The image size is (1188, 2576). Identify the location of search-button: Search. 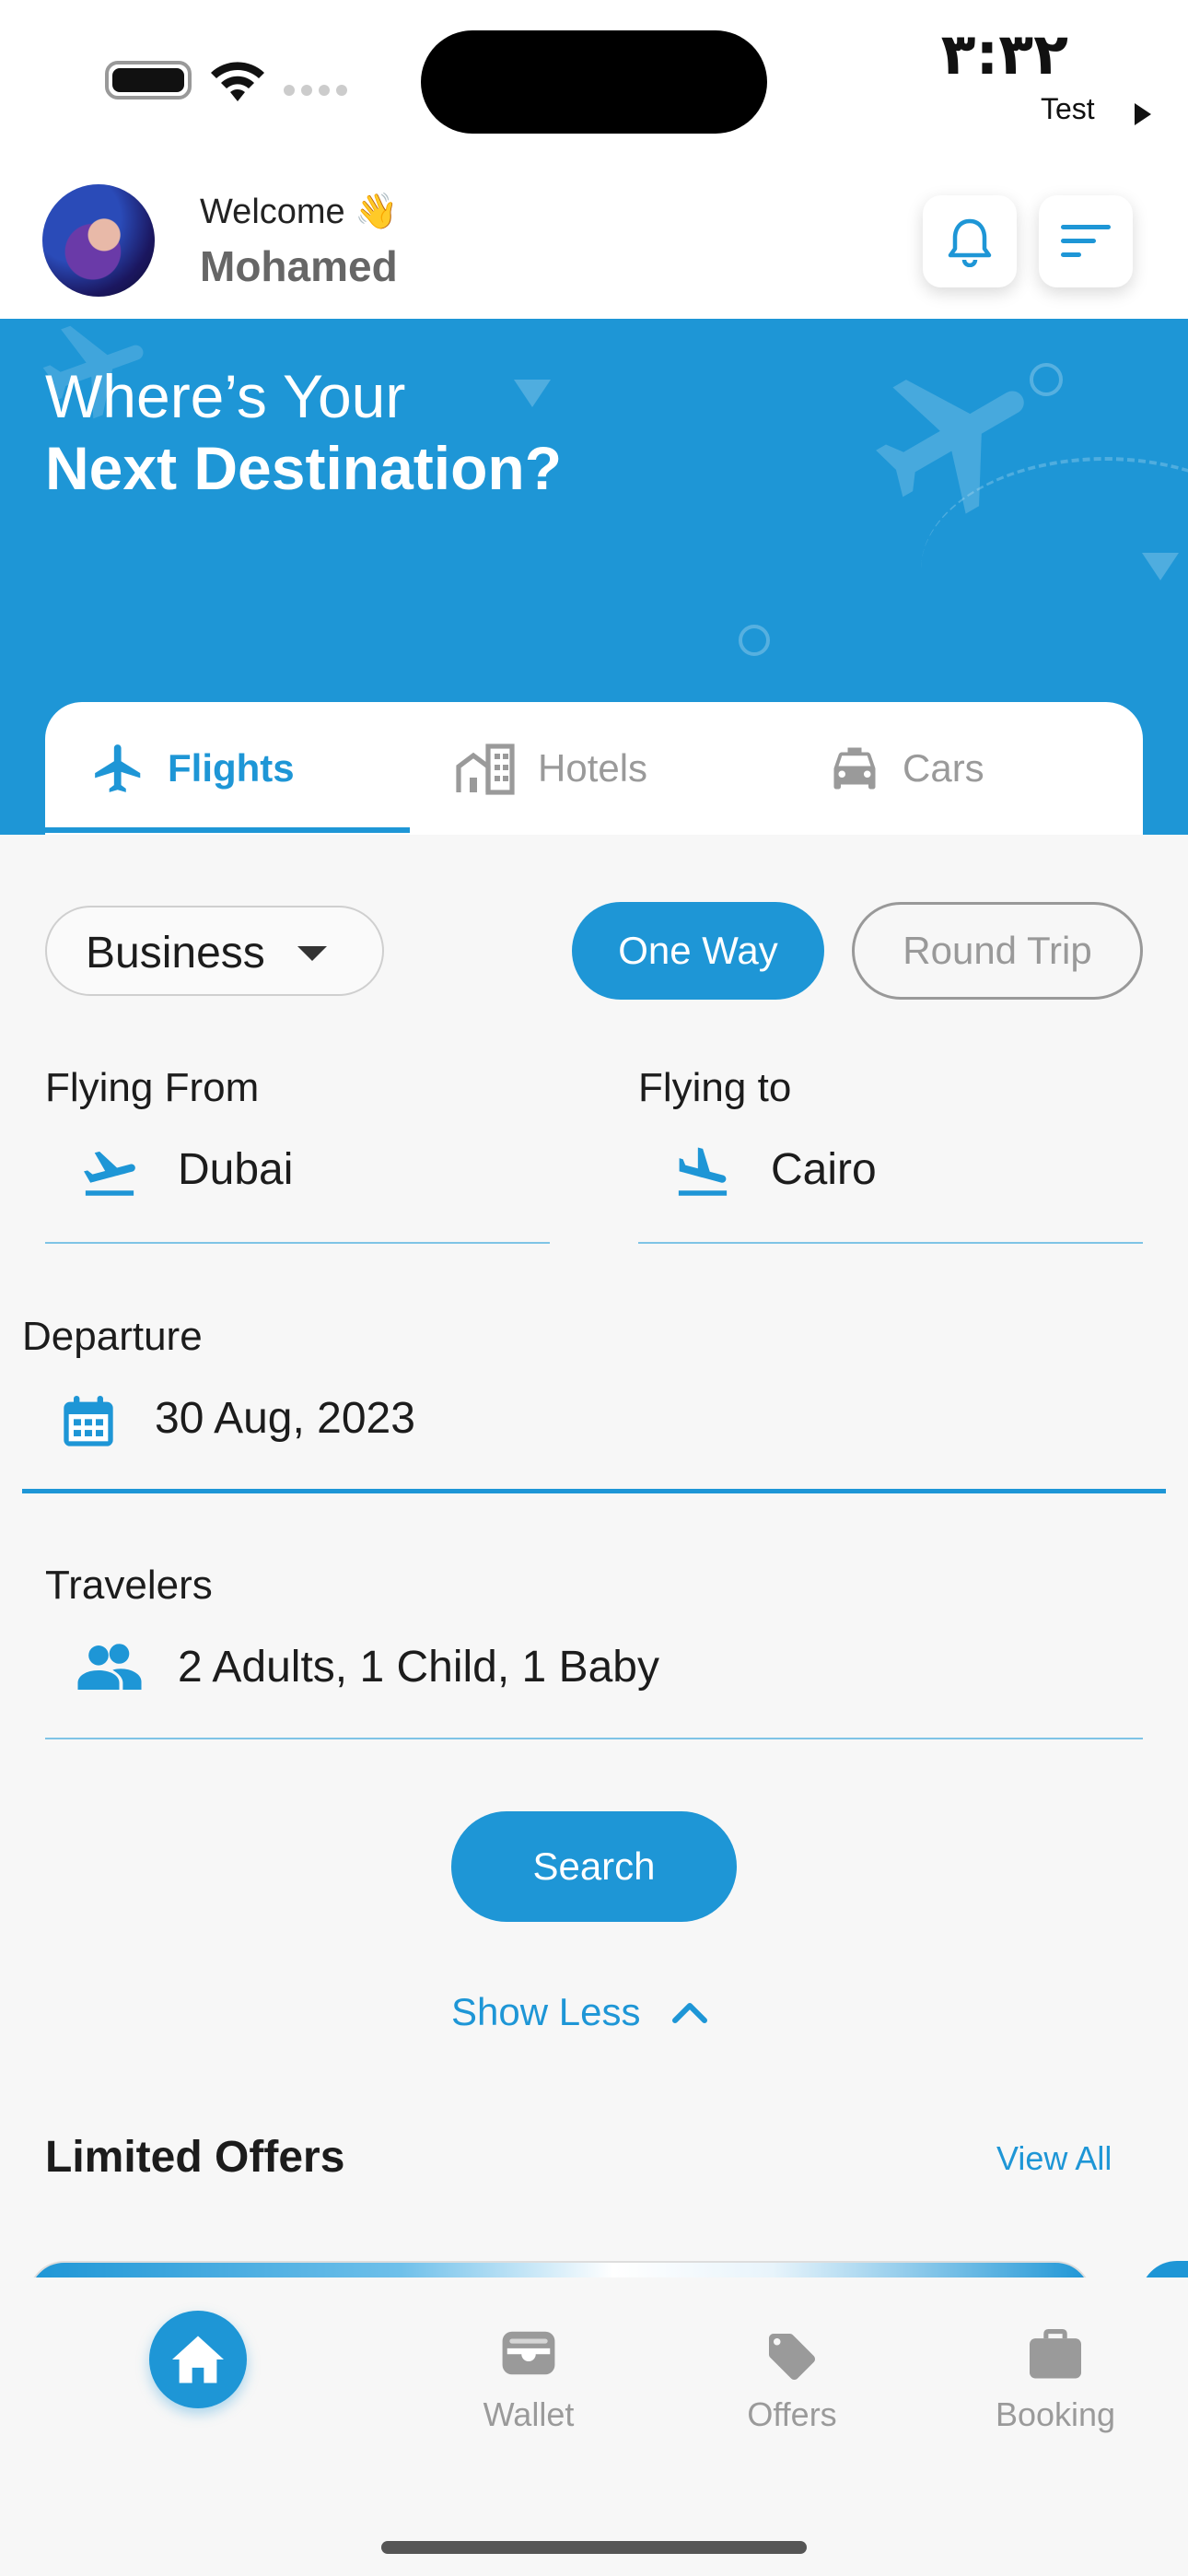
(594, 1866).